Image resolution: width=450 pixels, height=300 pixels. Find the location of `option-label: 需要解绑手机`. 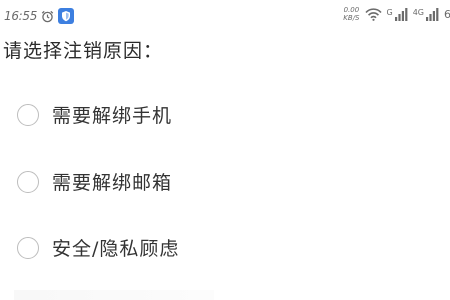

option-label: 需要解绑手机 is located at coordinates (112, 116).